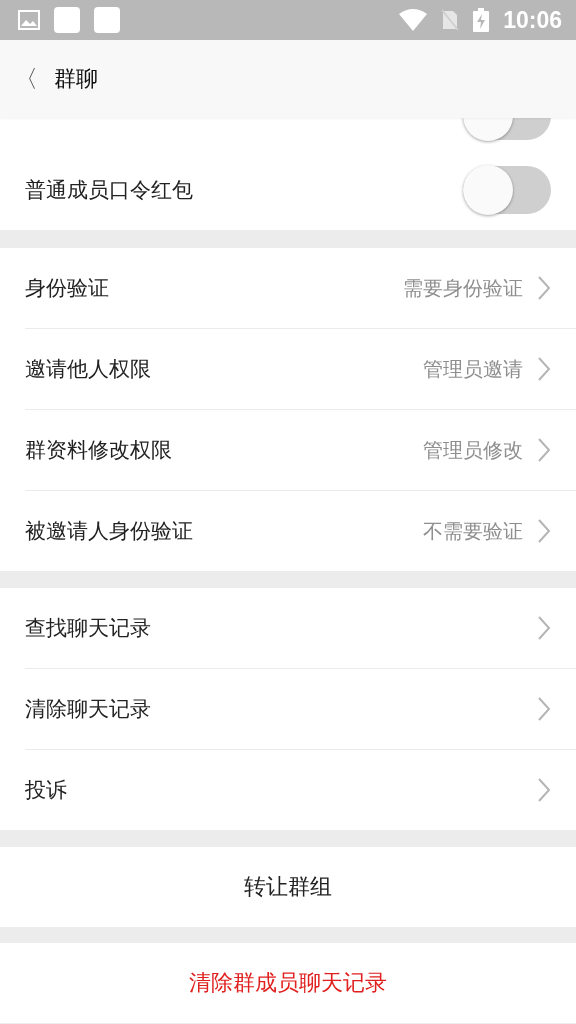  I want to click on row-label: 查找聊天记录, so click(88, 628).